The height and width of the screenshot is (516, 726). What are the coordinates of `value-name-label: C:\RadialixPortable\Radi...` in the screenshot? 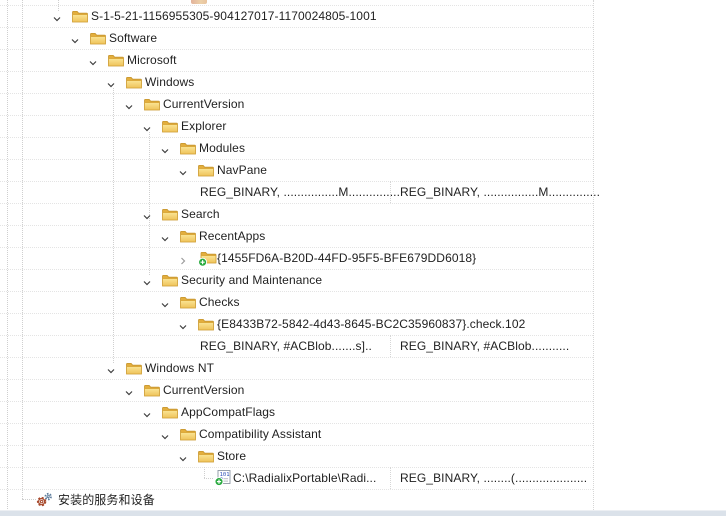 It's located at (305, 478).